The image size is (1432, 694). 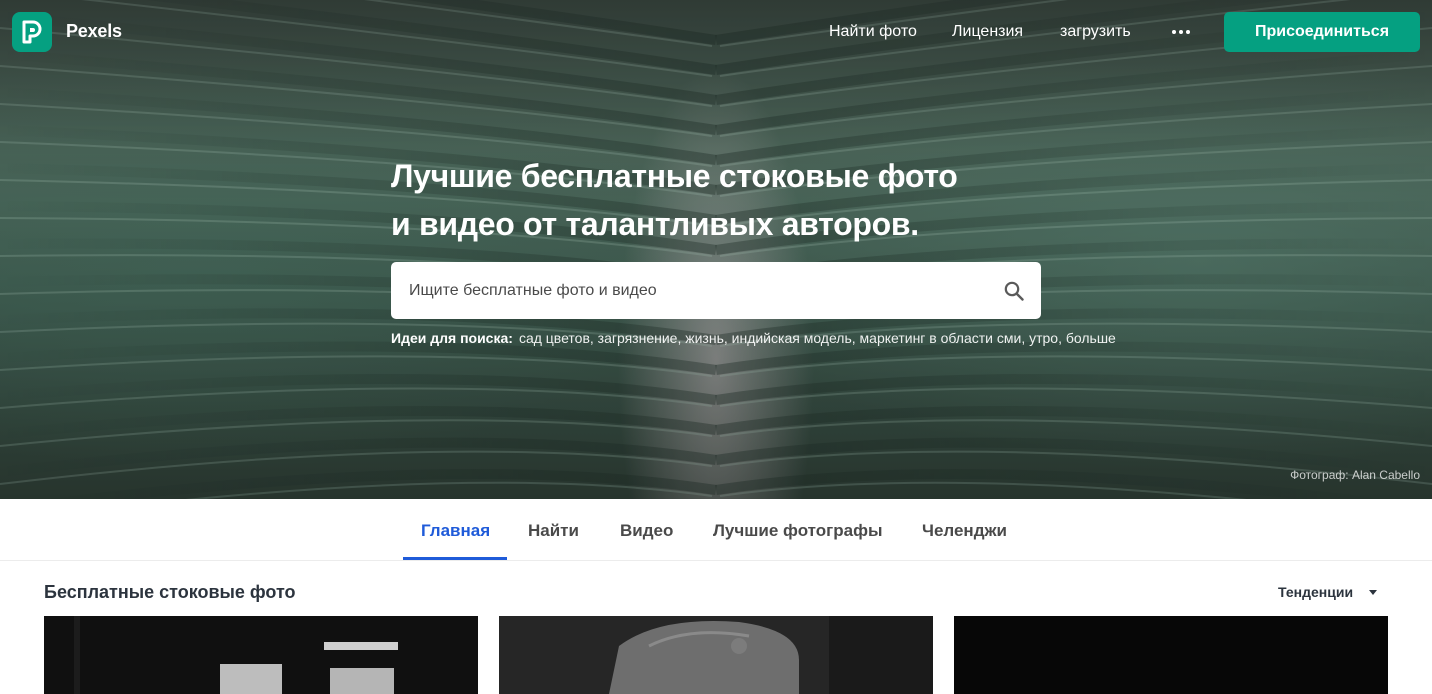 I want to click on photo-credit: Фотограф: Alan Cabello, so click(x=1355, y=475).